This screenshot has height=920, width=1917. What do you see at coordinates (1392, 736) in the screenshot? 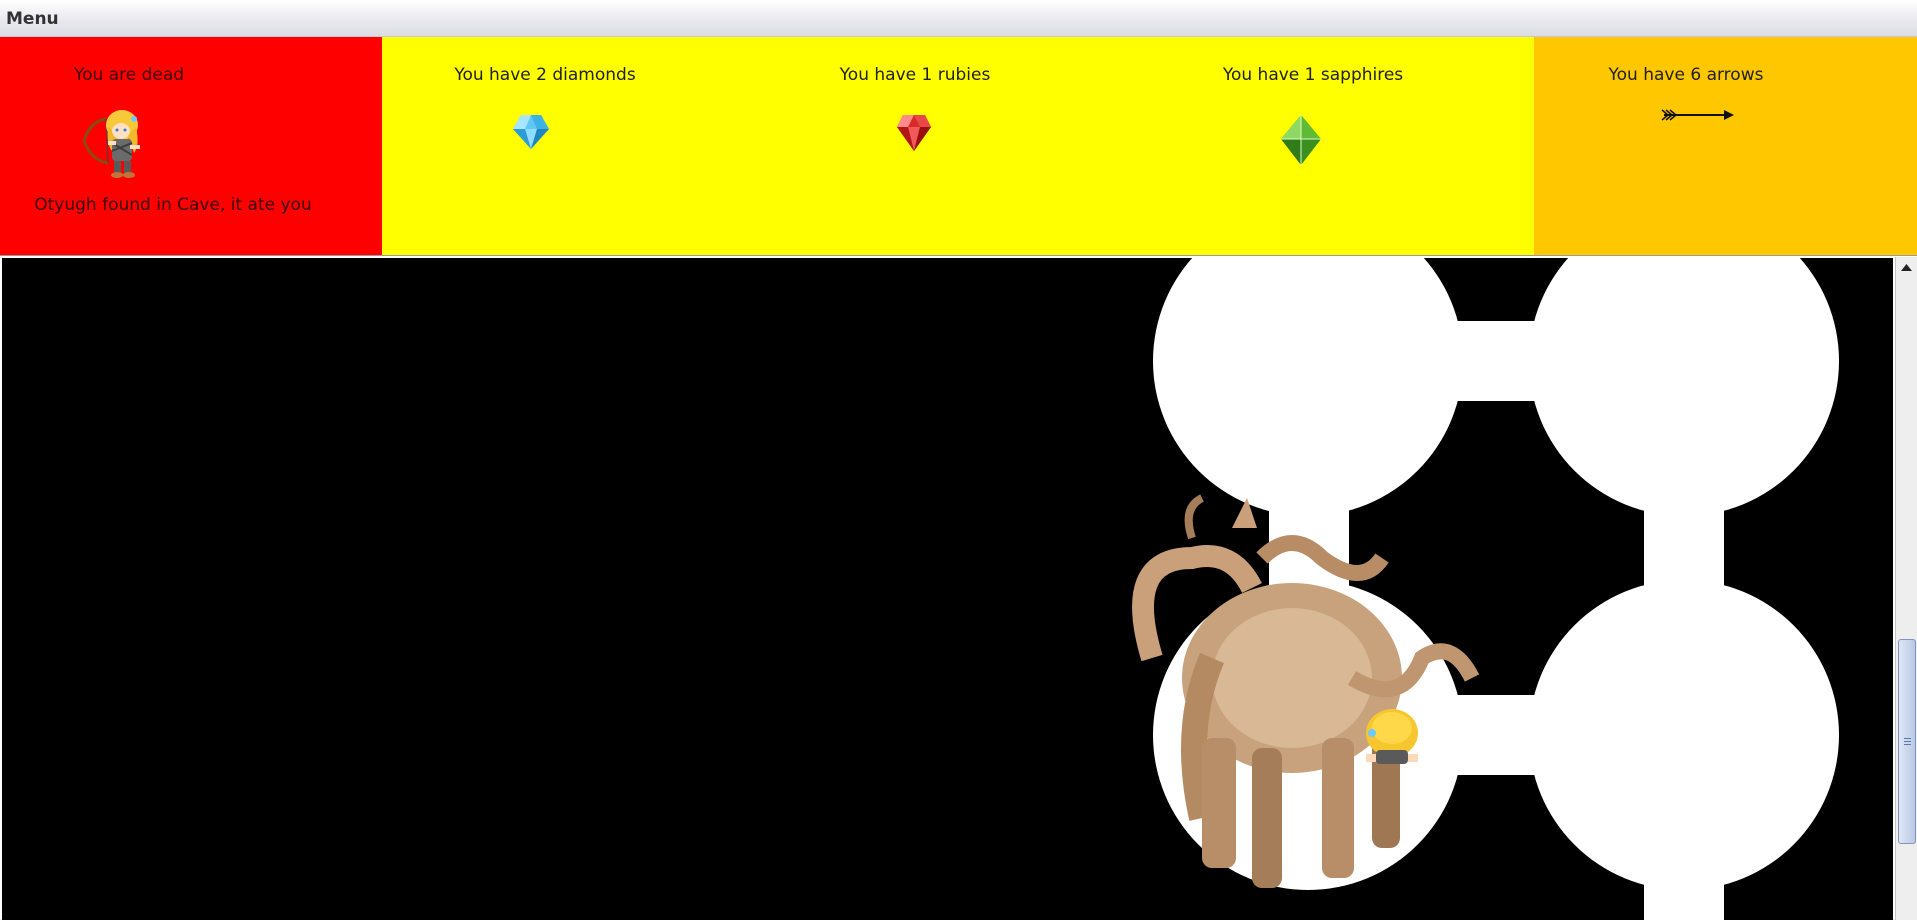
I see `player-icon` at bounding box center [1392, 736].